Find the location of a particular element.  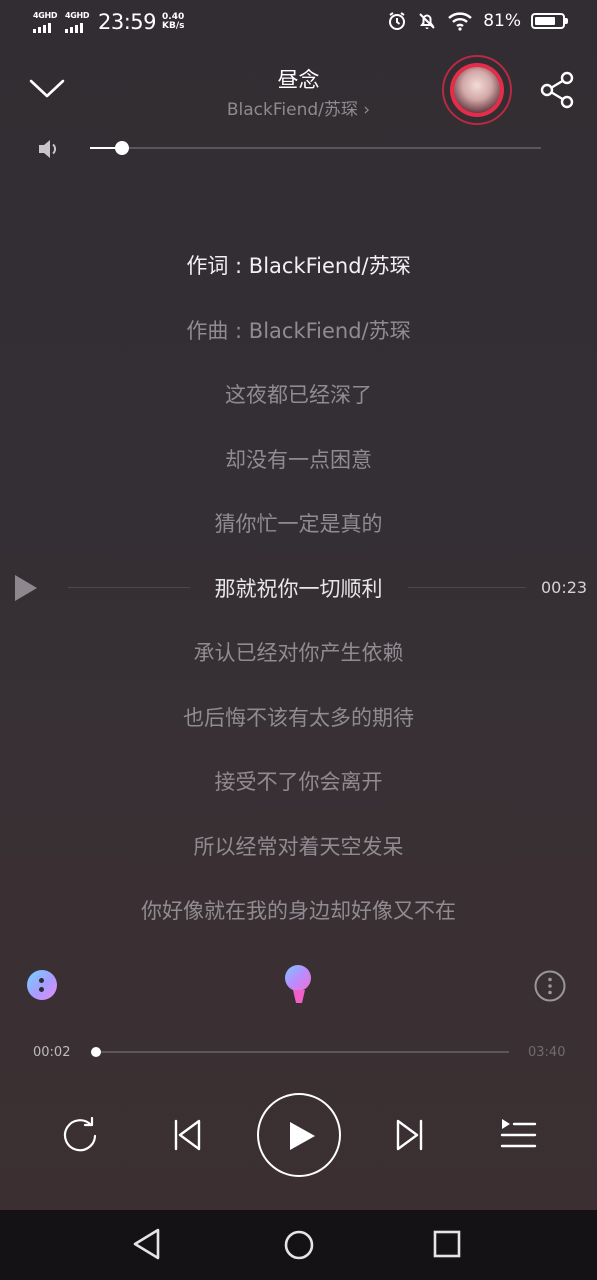

share-icon is located at coordinates (557, 90).